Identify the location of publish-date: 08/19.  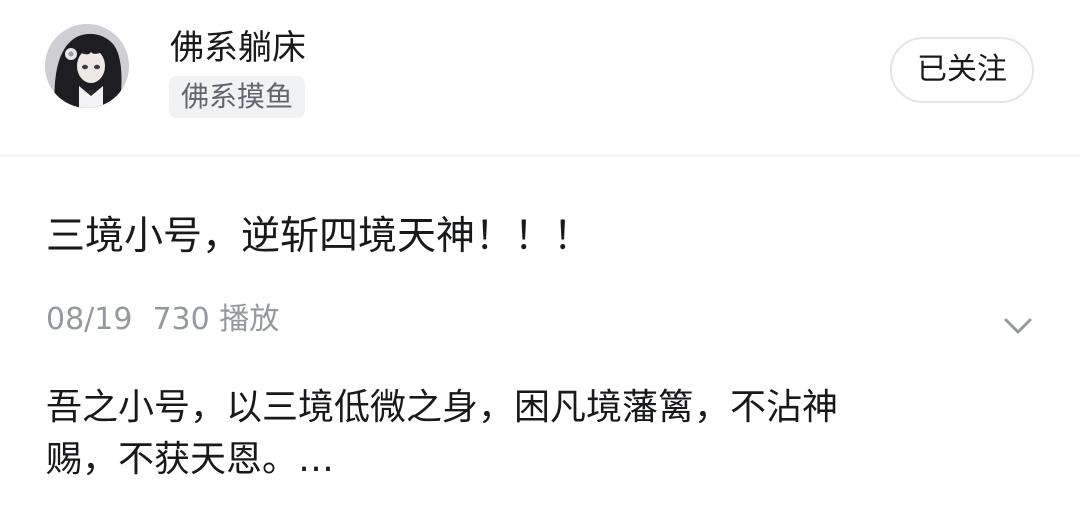
(89, 319).